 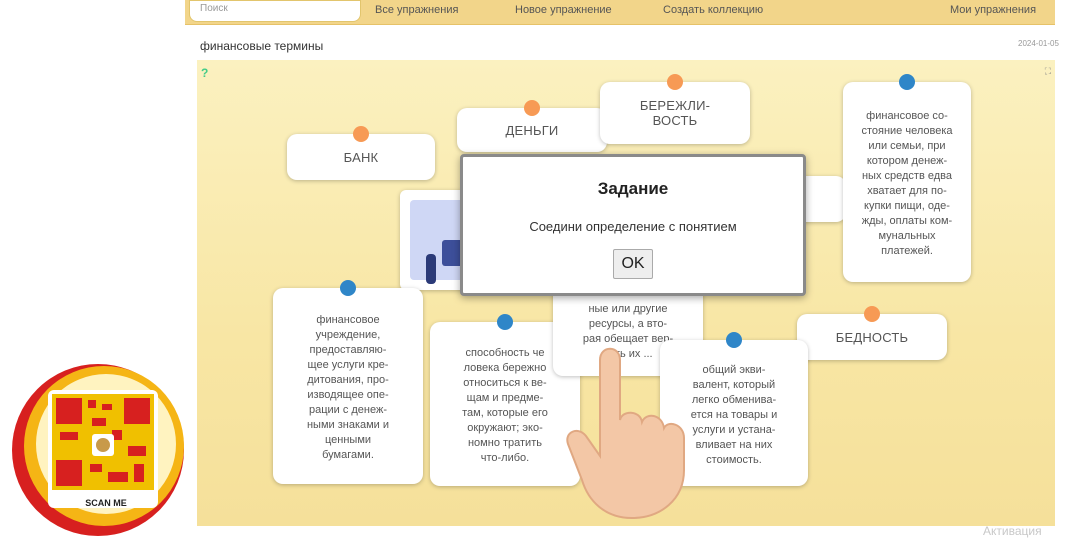 What do you see at coordinates (625, 433) in the screenshot?
I see `hand-pointer-icon` at bounding box center [625, 433].